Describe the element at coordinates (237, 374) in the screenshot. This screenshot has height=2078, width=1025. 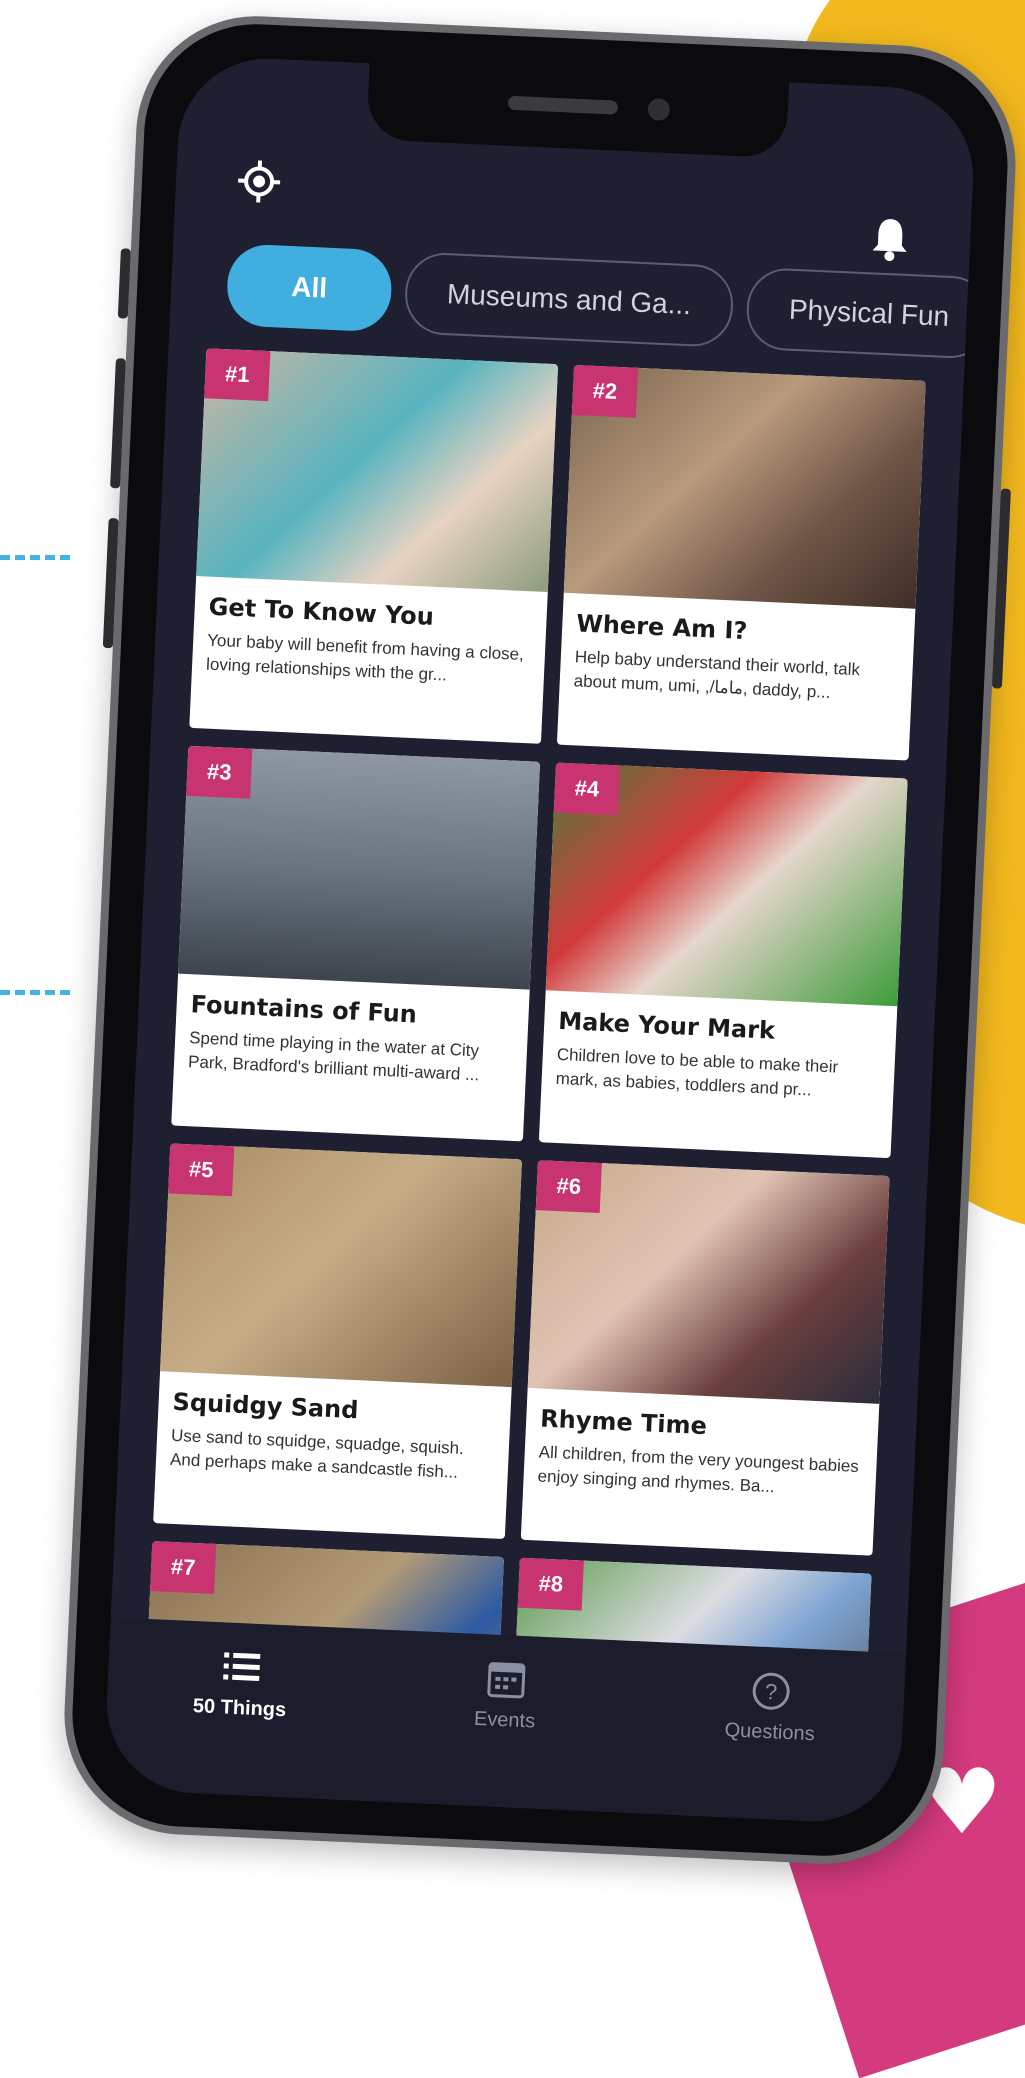
I see `rank-badge: #1` at that location.